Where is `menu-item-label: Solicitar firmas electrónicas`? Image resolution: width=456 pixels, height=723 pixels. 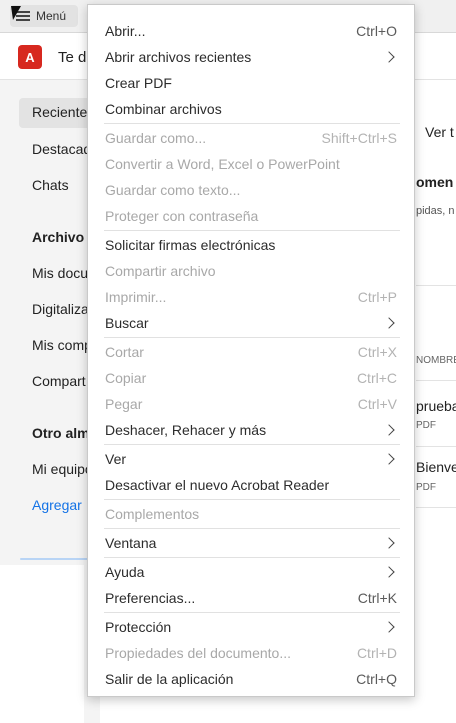
menu-item-label: Solicitar firmas electrónicas is located at coordinates (190, 245).